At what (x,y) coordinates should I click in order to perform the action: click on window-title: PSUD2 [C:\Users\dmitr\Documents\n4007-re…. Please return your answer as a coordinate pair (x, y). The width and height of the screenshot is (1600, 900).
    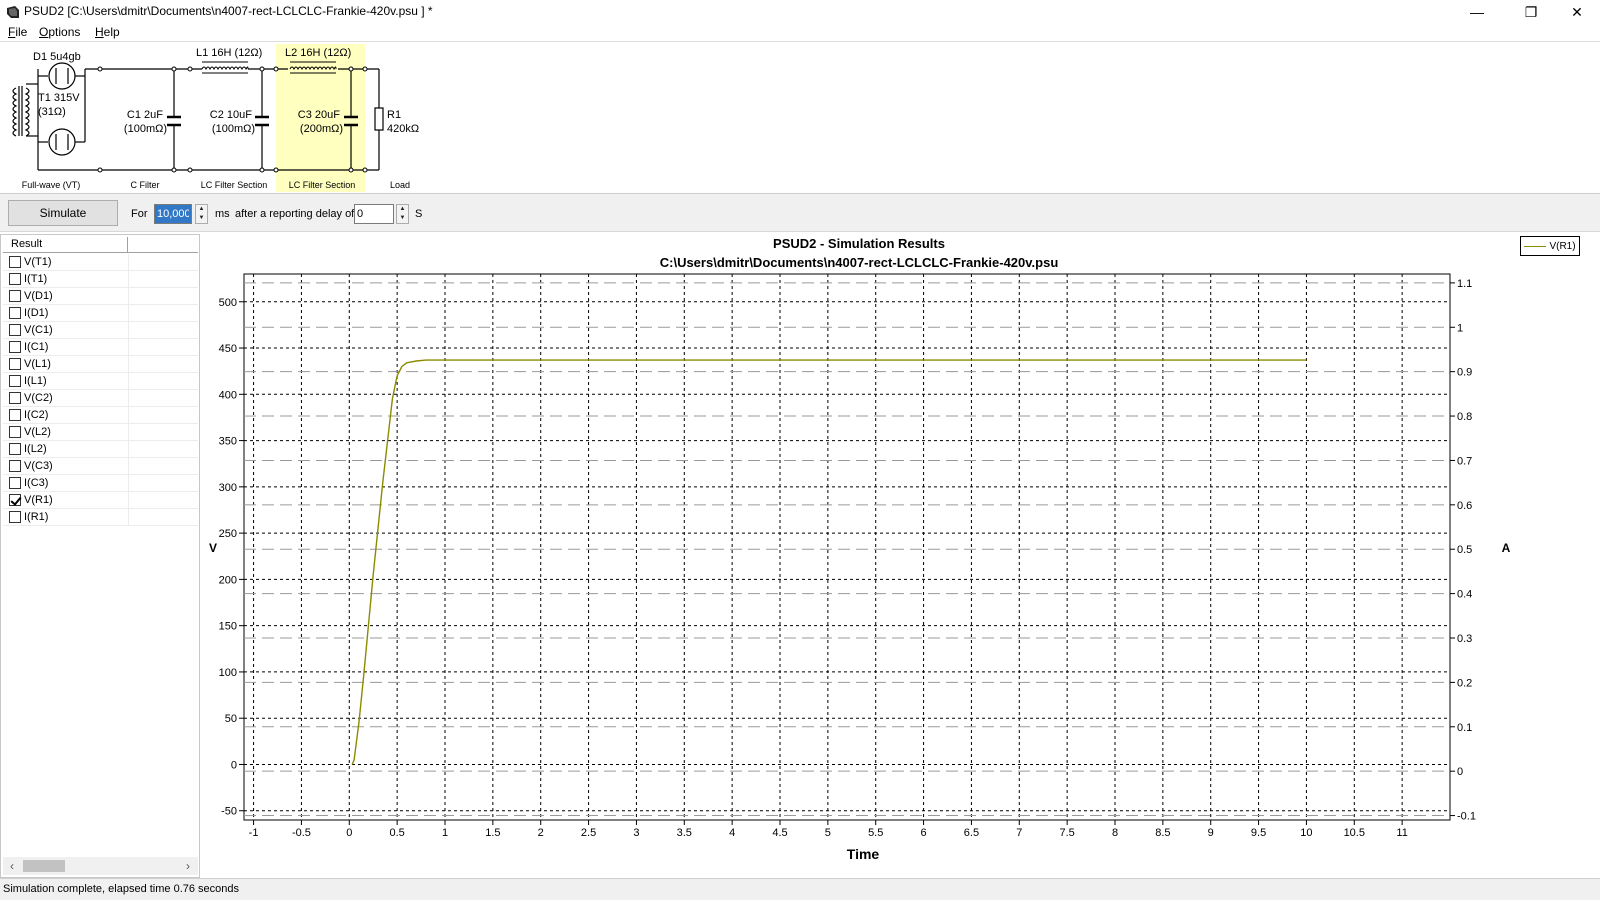
    Looking at the image, I should click on (228, 11).